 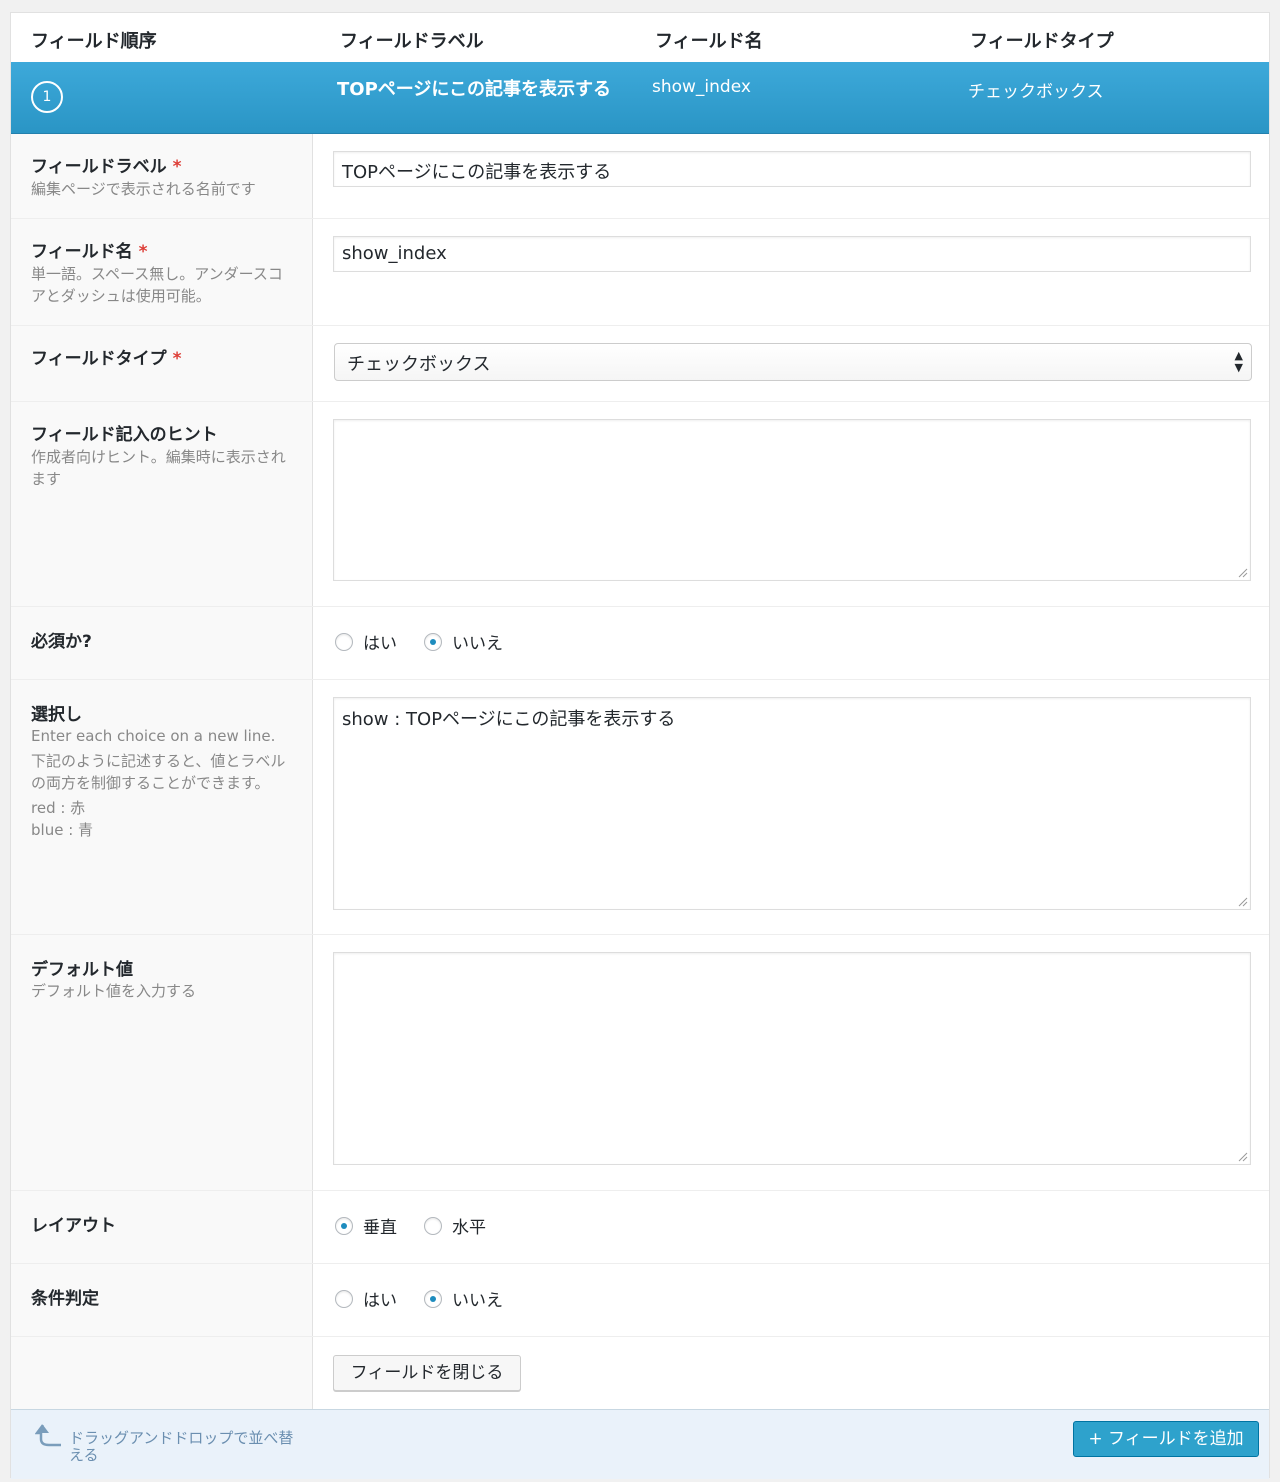 What do you see at coordinates (158, 468) in the screenshot?
I see `field-hint-desc: 作成者向けヒント。編集時に表示されます` at bounding box center [158, 468].